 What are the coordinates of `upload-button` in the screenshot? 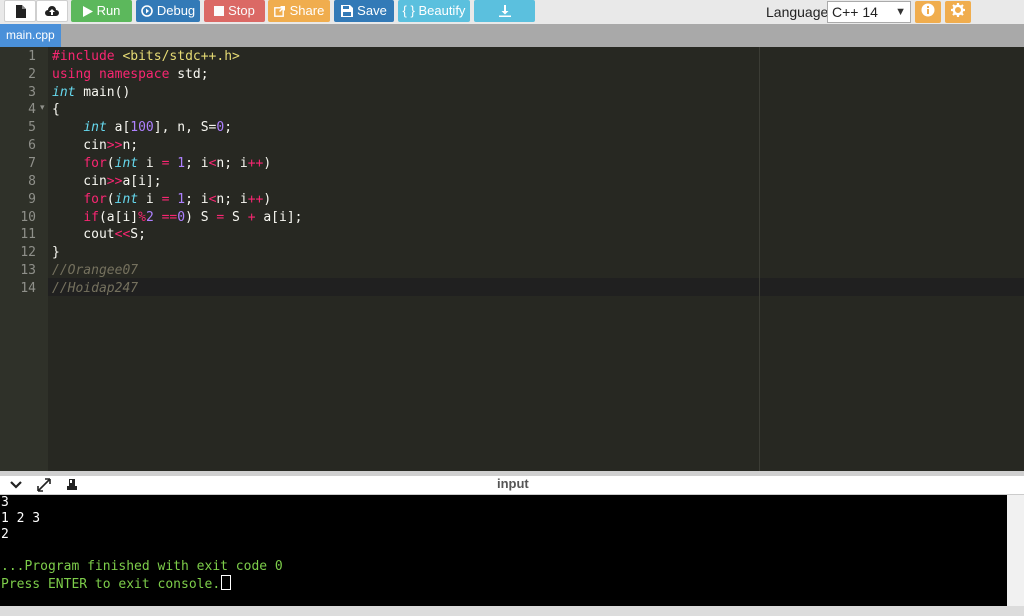 It's located at (52, 11).